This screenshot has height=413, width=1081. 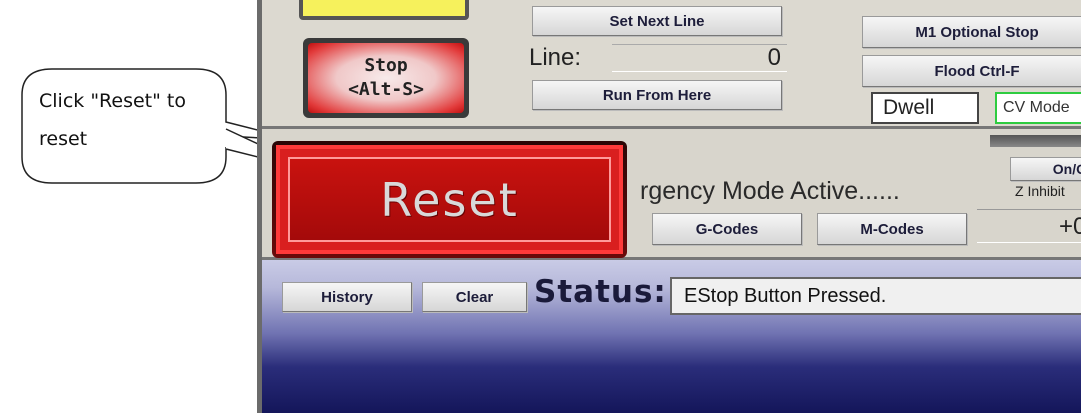 What do you see at coordinates (347, 297) in the screenshot?
I see `history-button: History` at bounding box center [347, 297].